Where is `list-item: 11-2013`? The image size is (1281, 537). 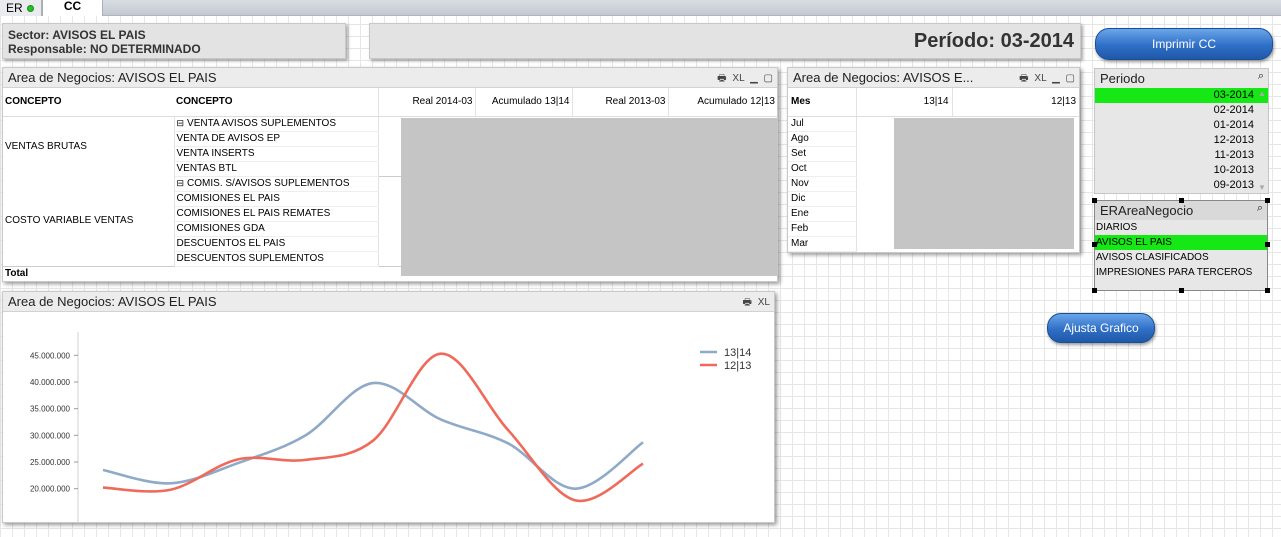
list-item: 11-2013 is located at coordinates (1181, 155).